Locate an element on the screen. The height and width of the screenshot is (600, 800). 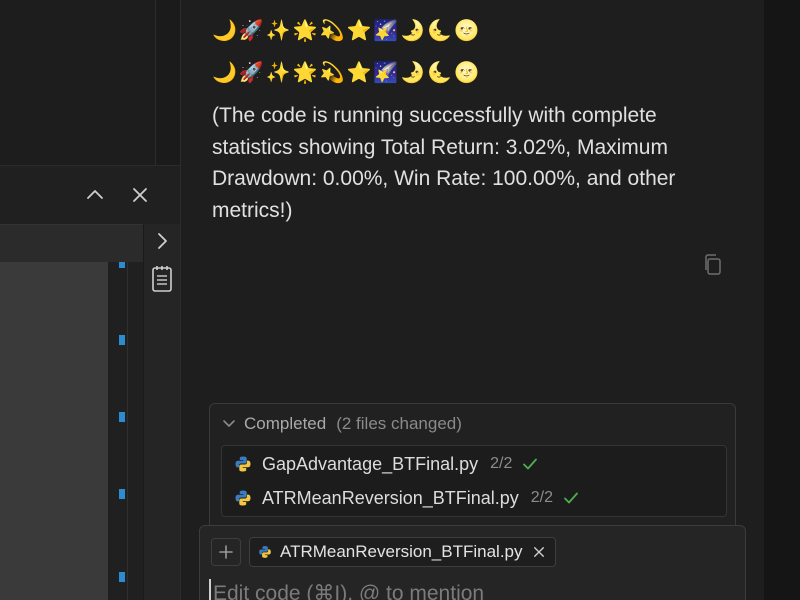
panel-scroll-gutter is located at coordinates (125, 431).